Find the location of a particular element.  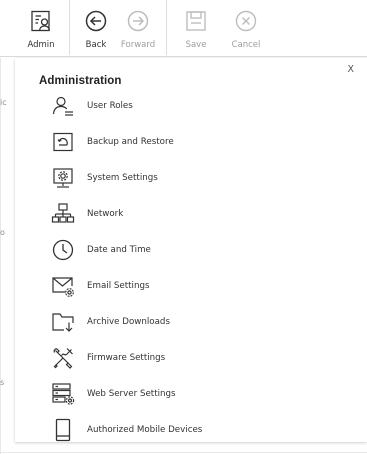

save-label: Save is located at coordinates (196, 45).